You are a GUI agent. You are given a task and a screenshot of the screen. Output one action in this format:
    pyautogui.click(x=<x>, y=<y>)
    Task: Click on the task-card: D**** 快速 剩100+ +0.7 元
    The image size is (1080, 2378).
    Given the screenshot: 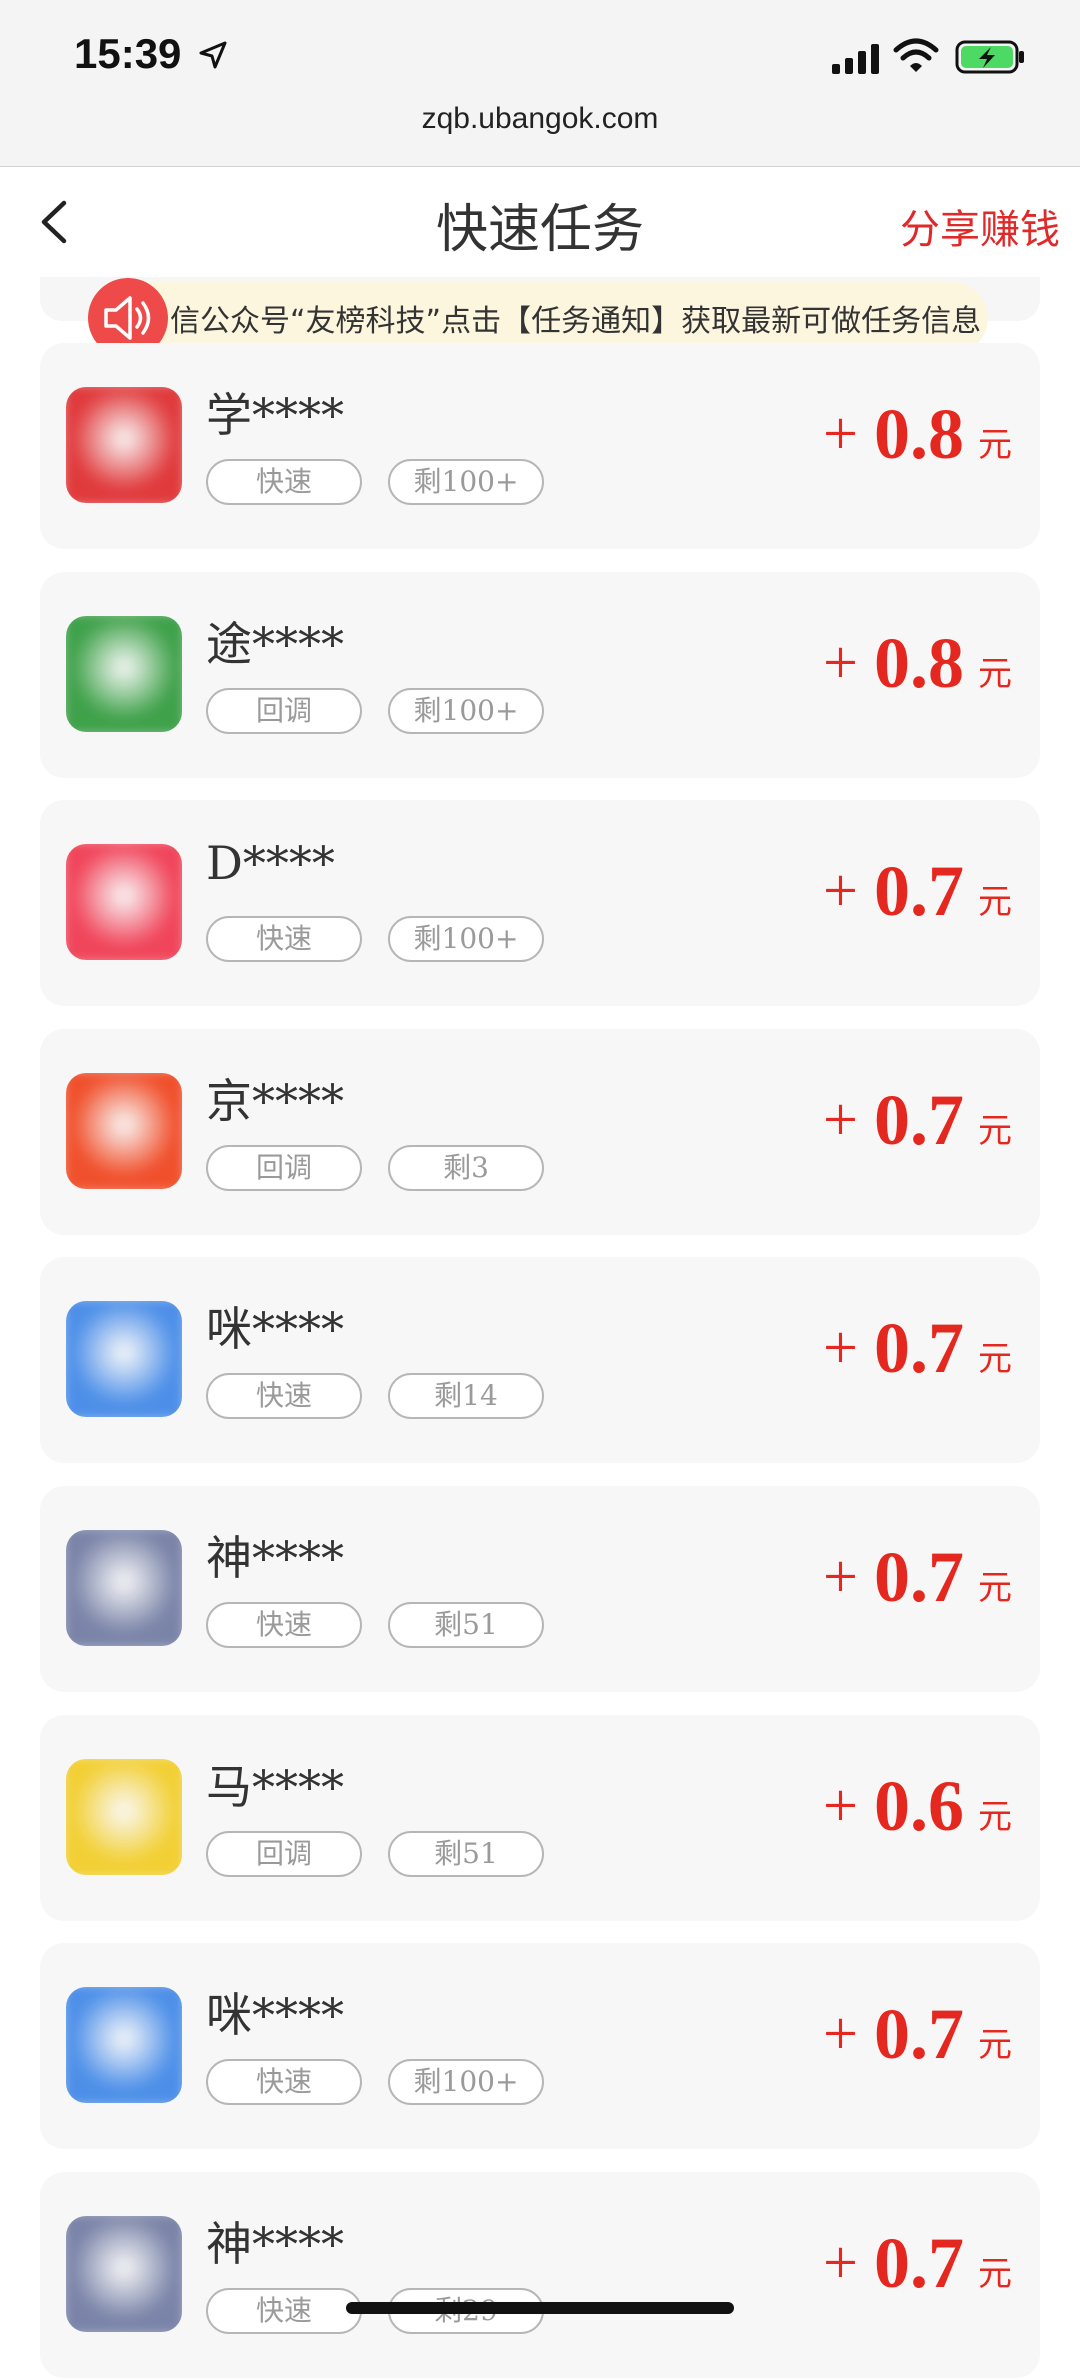 What is the action you would take?
    pyautogui.click(x=540, y=903)
    